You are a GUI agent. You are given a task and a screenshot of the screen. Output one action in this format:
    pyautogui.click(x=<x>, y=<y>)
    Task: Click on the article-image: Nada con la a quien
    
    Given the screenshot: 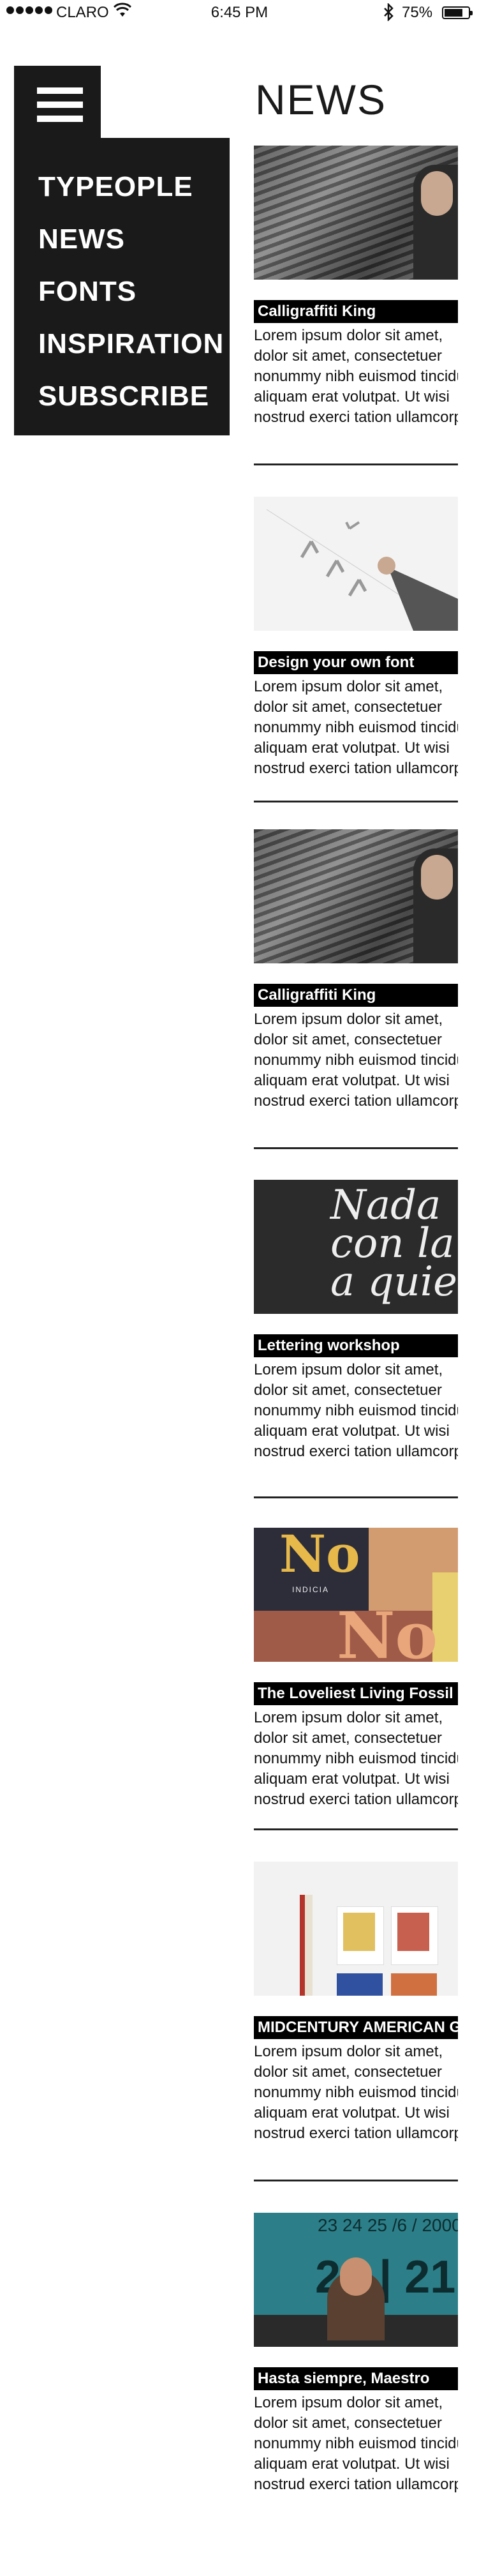 What is the action you would take?
    pyautogui.click(x=356, y=1247)
    